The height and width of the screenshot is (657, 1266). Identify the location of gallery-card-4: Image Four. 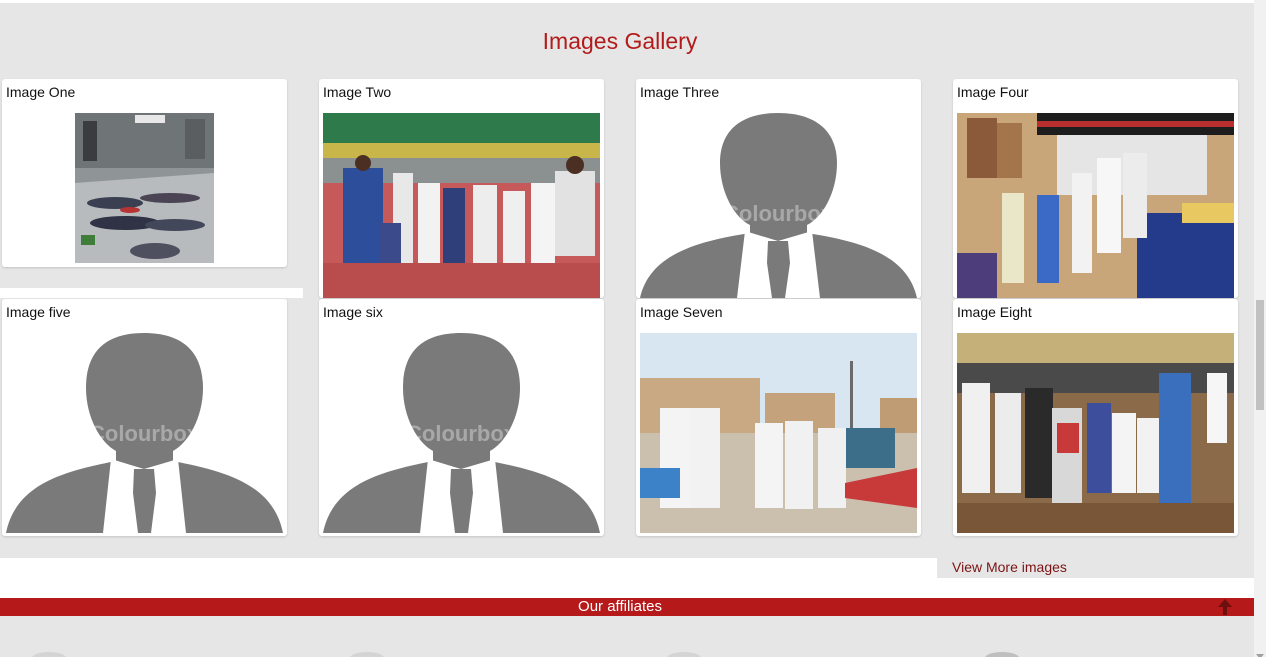
(1095, 188).